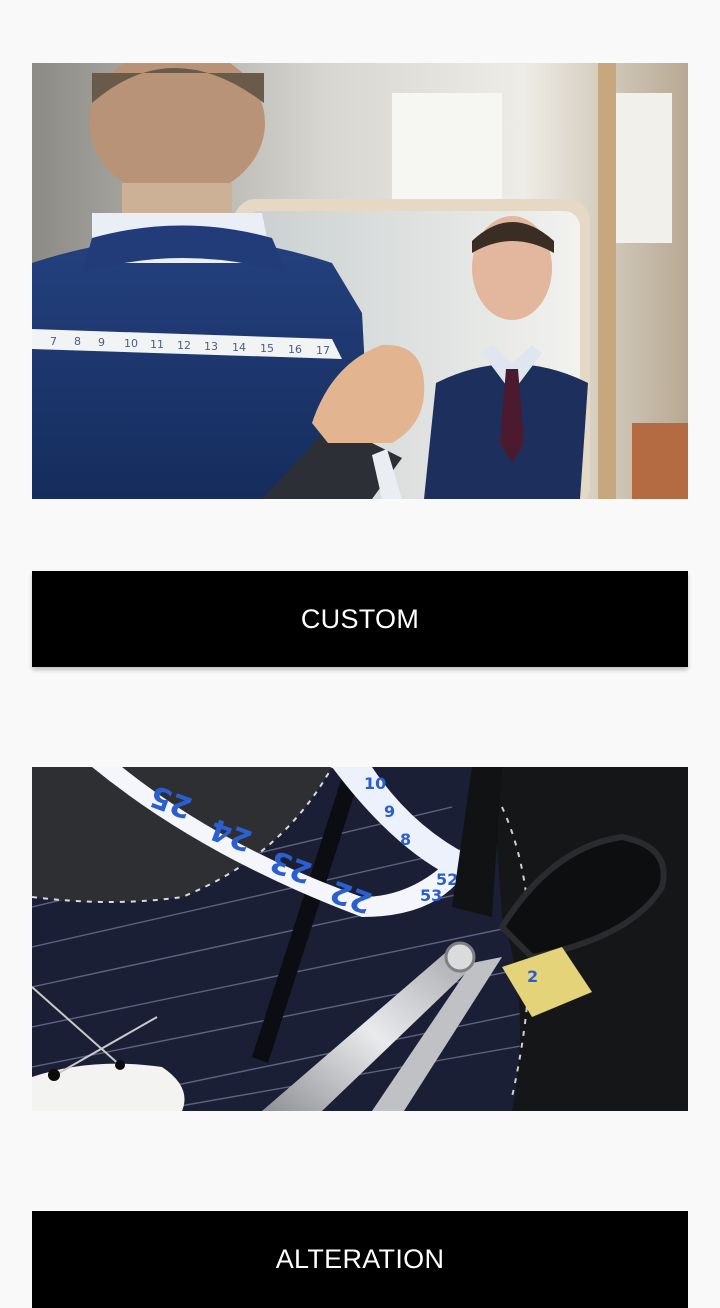 This screenshot has height=1308, width=720. Describe the element at coordinates (360, 619) in the screenshot. I see `custom-button: CUSTOM` at that location.